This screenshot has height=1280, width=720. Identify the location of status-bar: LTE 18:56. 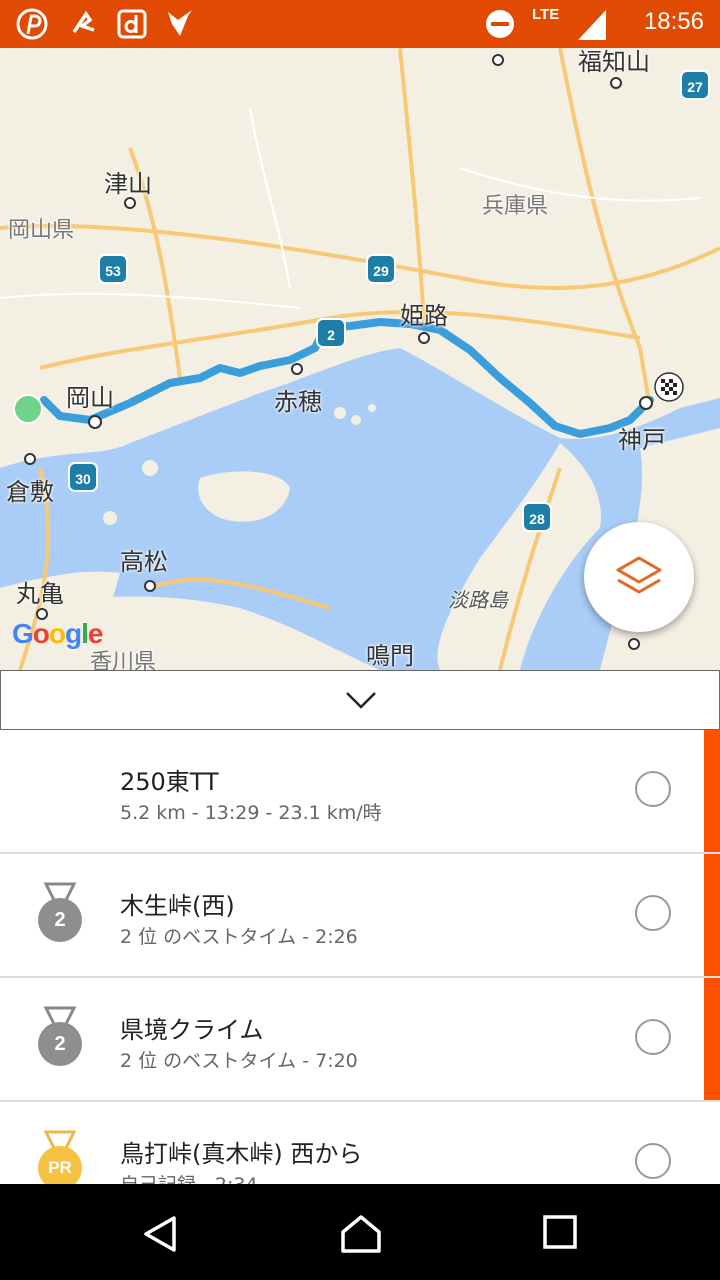
(360, 24).